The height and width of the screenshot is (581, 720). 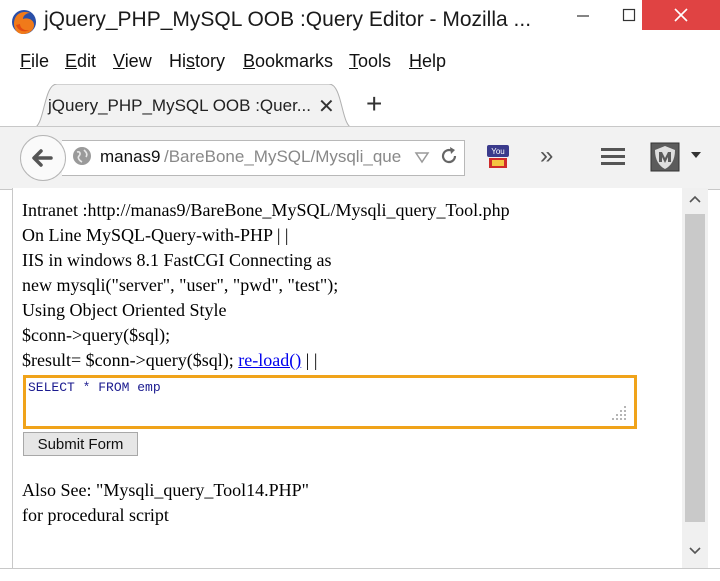 What do you see at coordinates (128, 360) in the screenshot?
I see `result-code-text: $result= $conn->query($sql);` at bounding box center [128, 360].